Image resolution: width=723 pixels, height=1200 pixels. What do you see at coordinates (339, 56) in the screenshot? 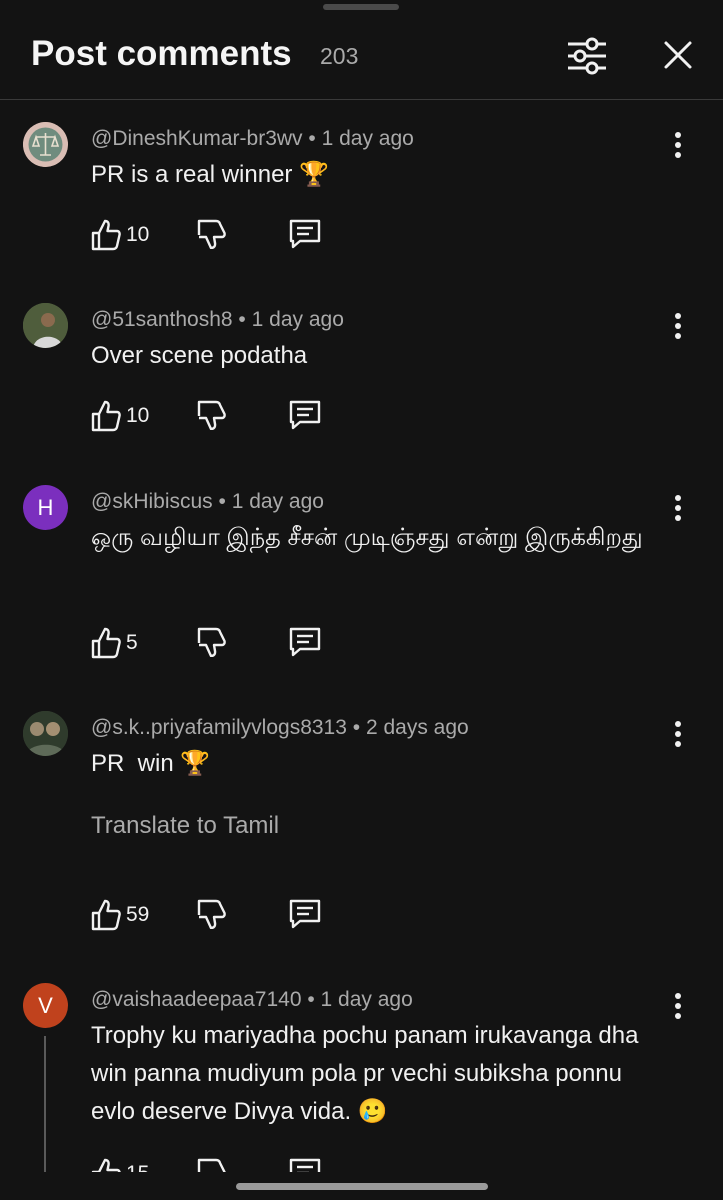
I see `comment-count: 203` at bounding box center [339, 56].